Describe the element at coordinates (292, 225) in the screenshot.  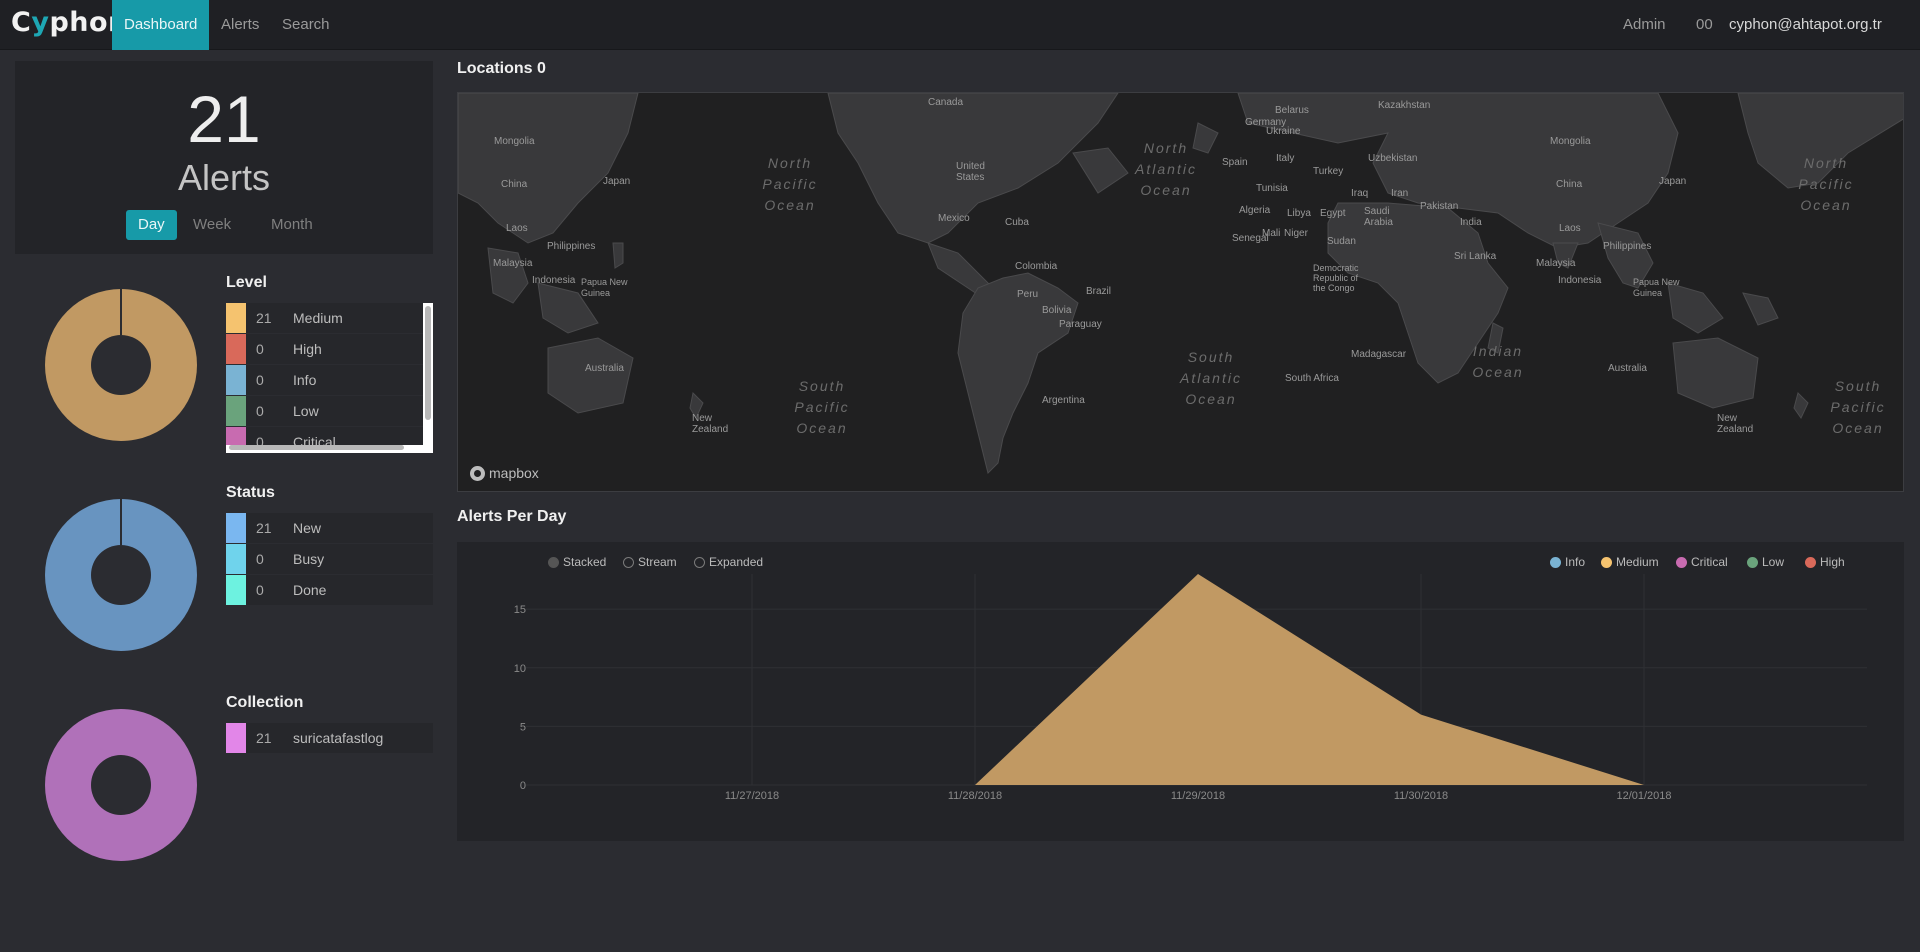
I see `range-month-button: Month` at that location.